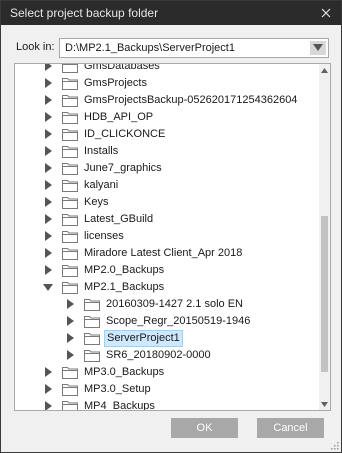 This screenshot has width=342, height=453. Describe the element at coordinates (167, 372) in the screenshot. I see `tree-item: MP3.0_Backups` at that location.